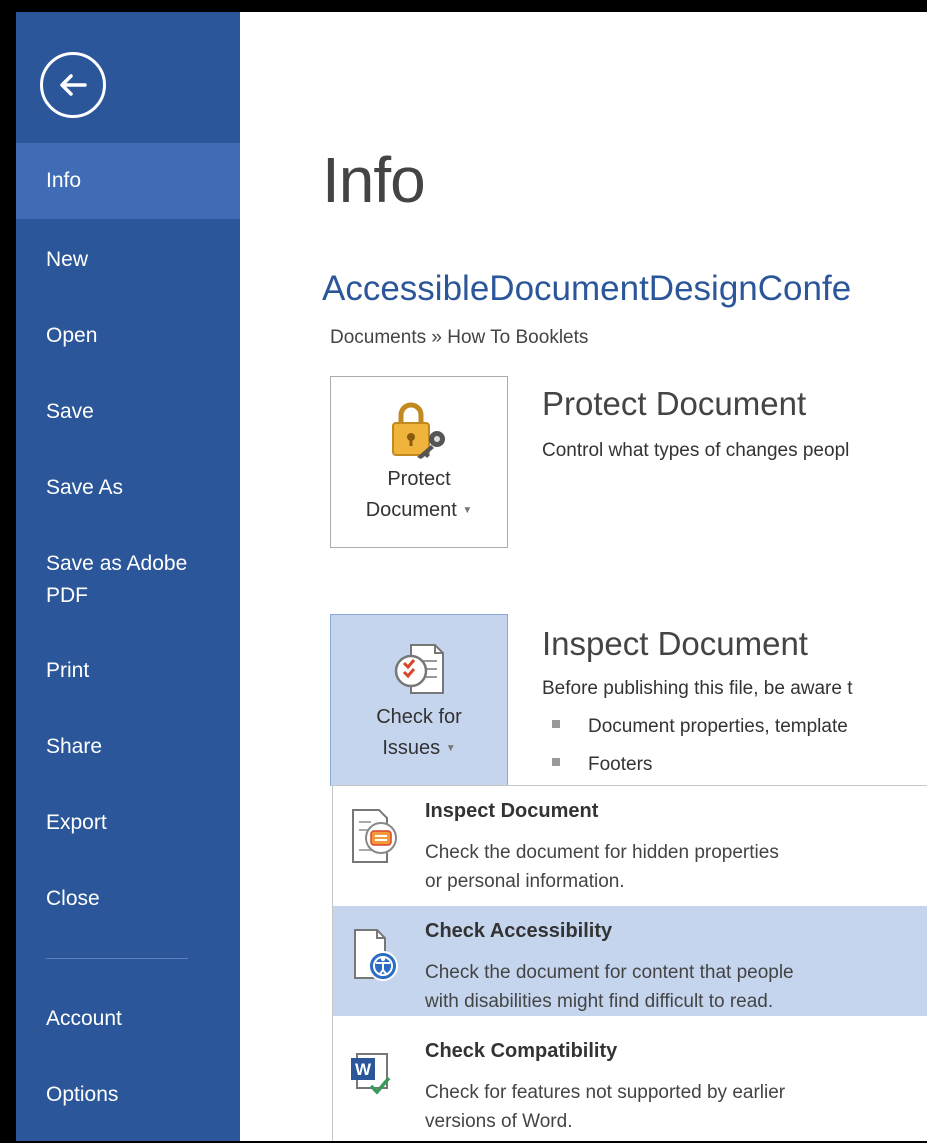  I want to click on inspect-document-heading: Inspect Document, so click(675, 643).